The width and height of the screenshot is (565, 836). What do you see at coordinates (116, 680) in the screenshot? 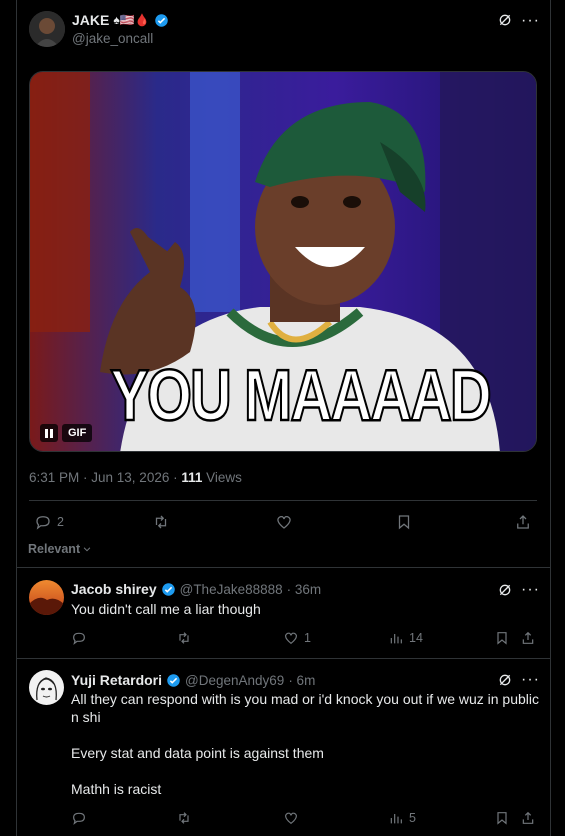
I see `reply-author-name: Yuji Retardori` at bounding box center [116, 680].